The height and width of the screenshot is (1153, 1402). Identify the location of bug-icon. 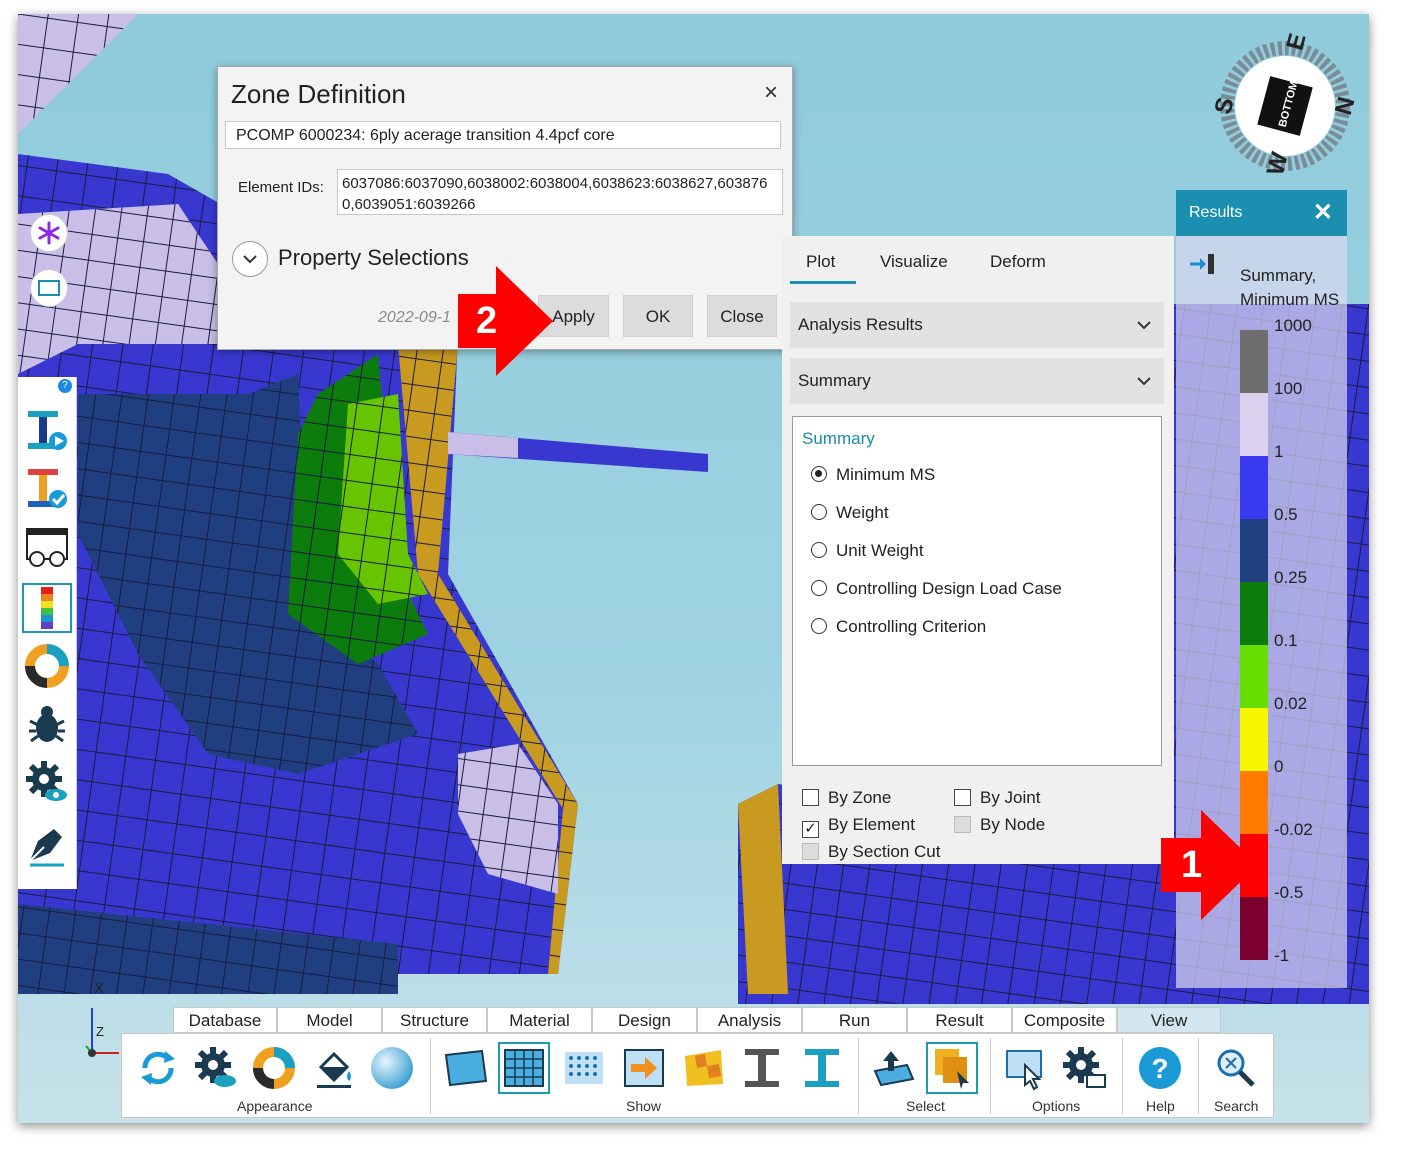
(47, 724).